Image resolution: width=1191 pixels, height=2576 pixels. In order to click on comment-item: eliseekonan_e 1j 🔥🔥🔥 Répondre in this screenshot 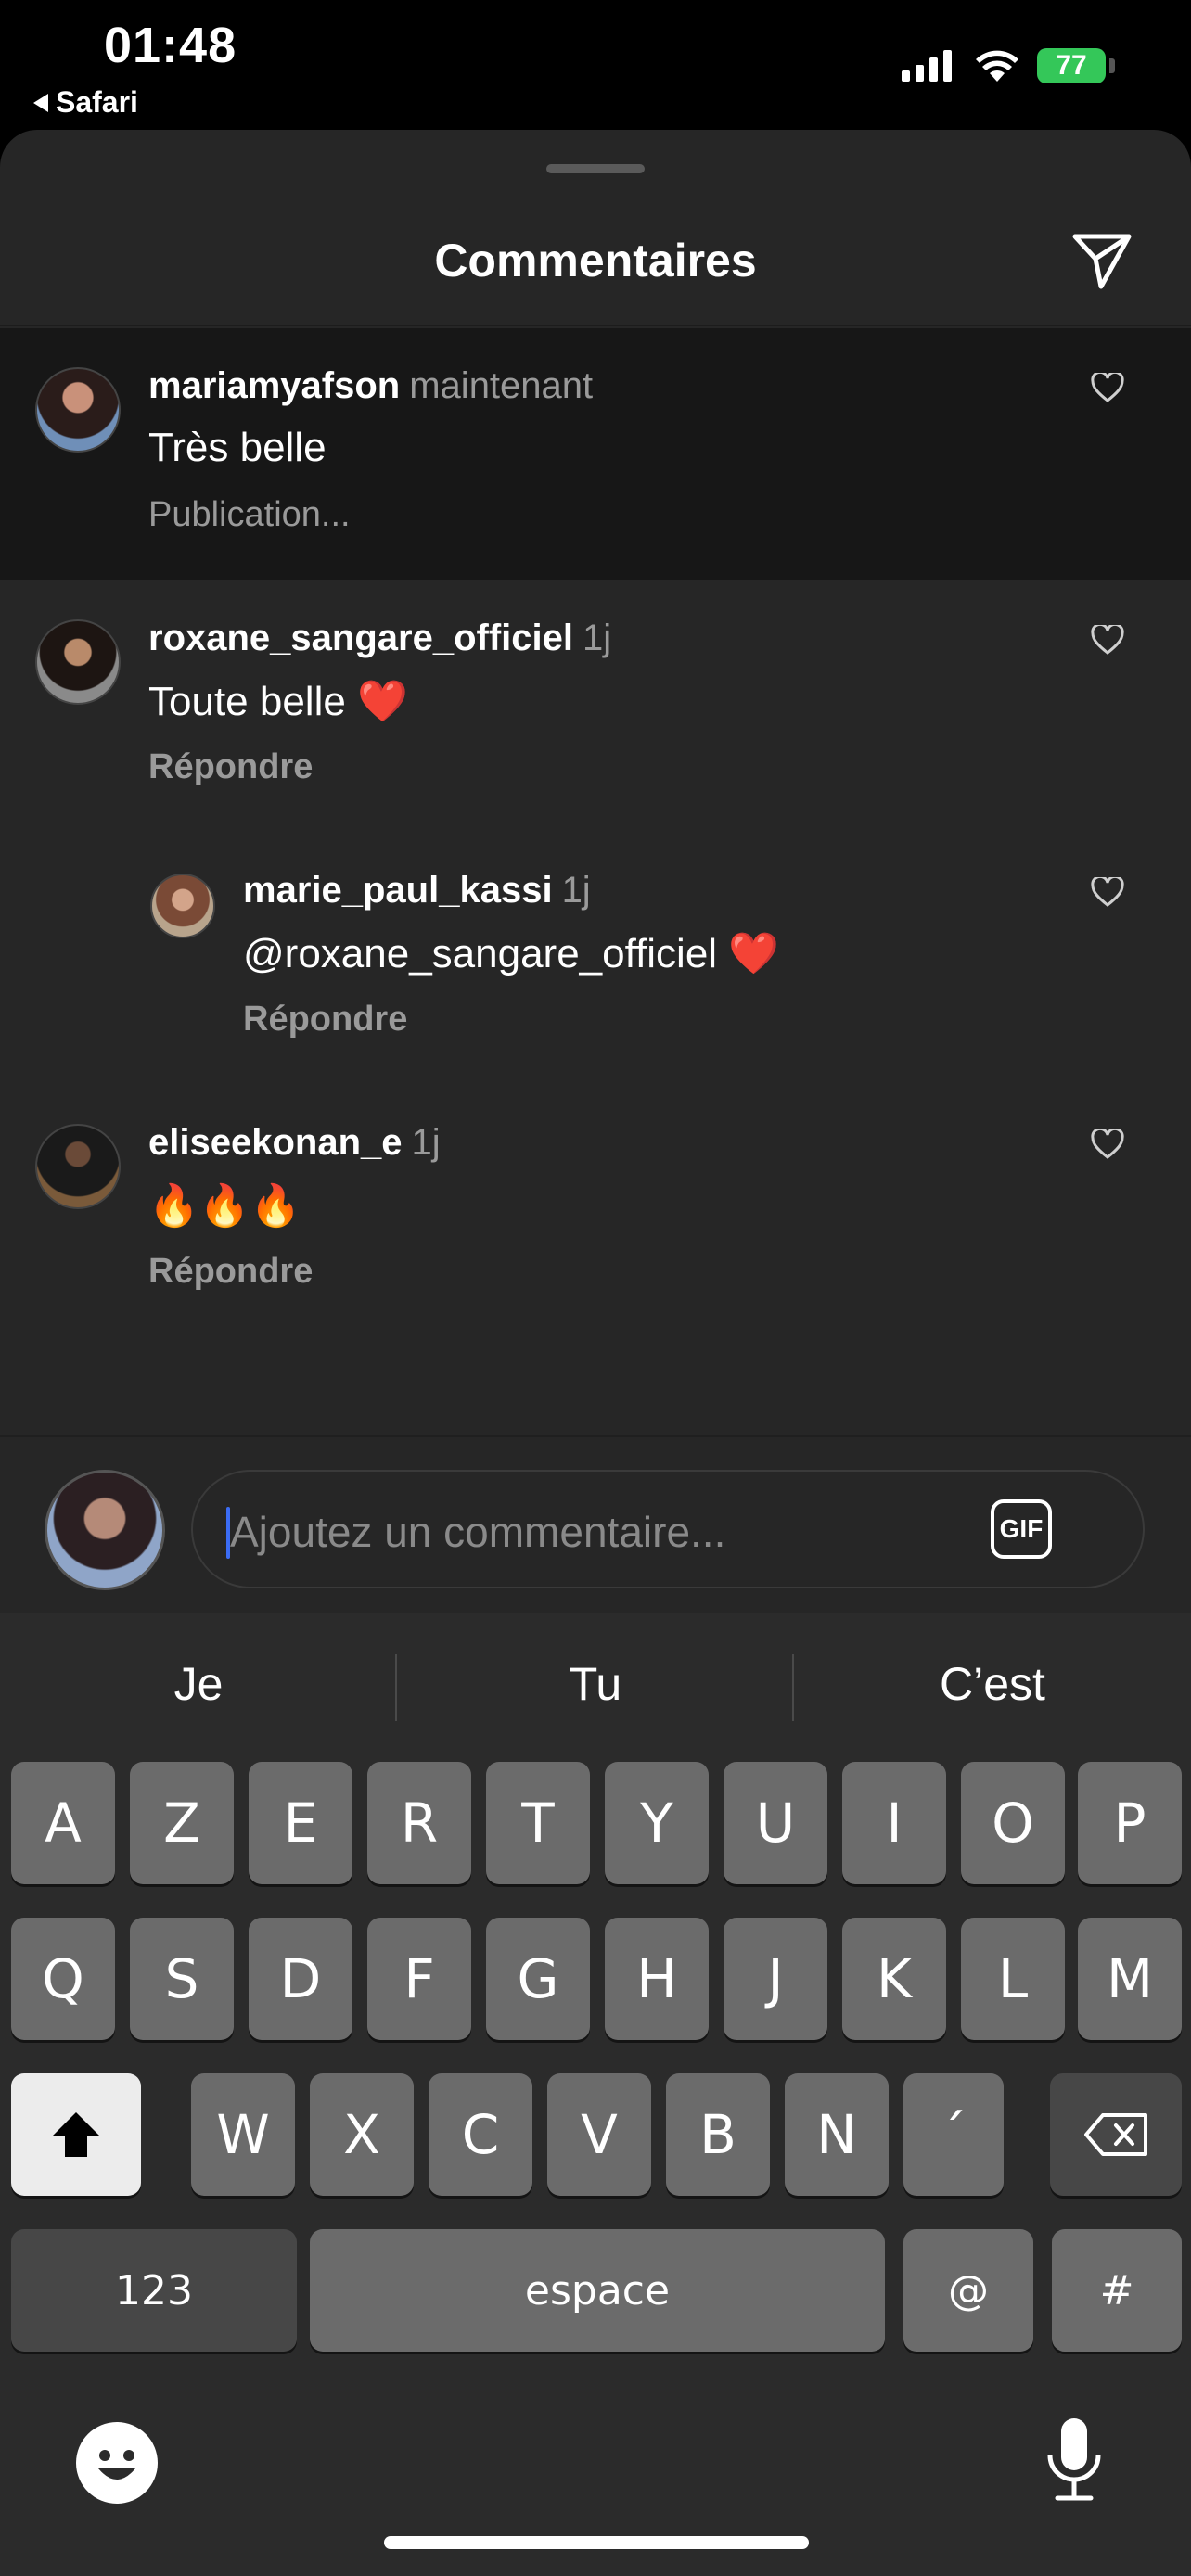, I will do `click(595, 1196)`.